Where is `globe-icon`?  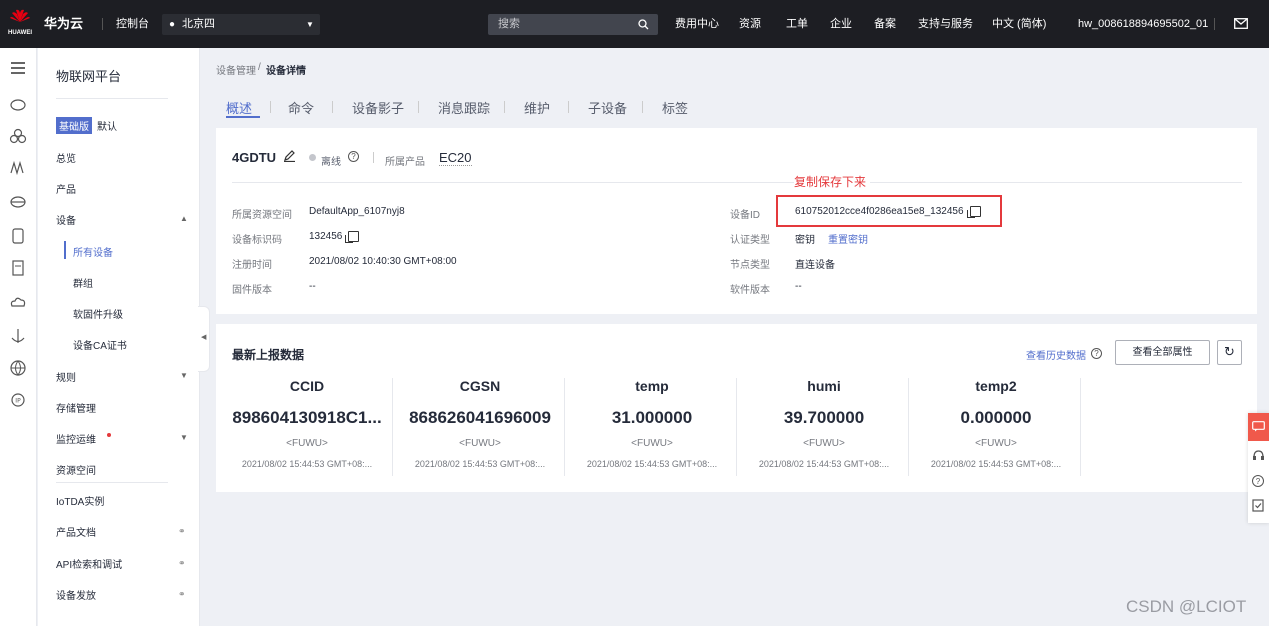 globe-icon is located at coordinates (18, 368).